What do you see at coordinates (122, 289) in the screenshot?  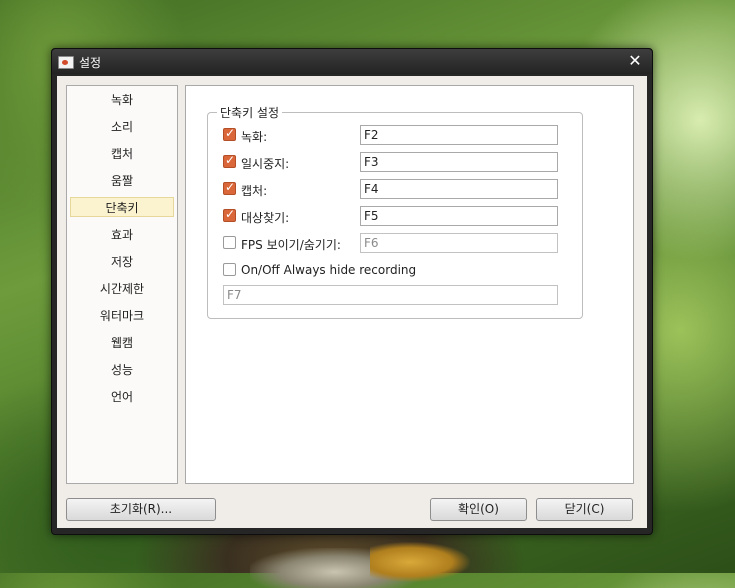 I see `sidebar-item-time-limit: 시간제한` at bounding box center [122, 289].